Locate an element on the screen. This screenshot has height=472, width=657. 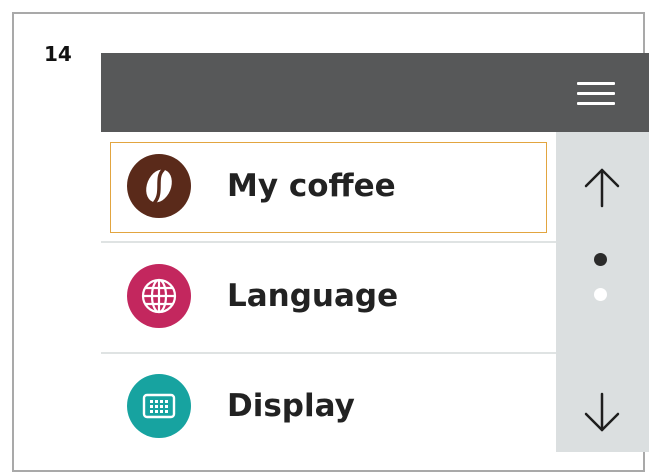
coffee-bean-icon is located at coordinates (159, 186).